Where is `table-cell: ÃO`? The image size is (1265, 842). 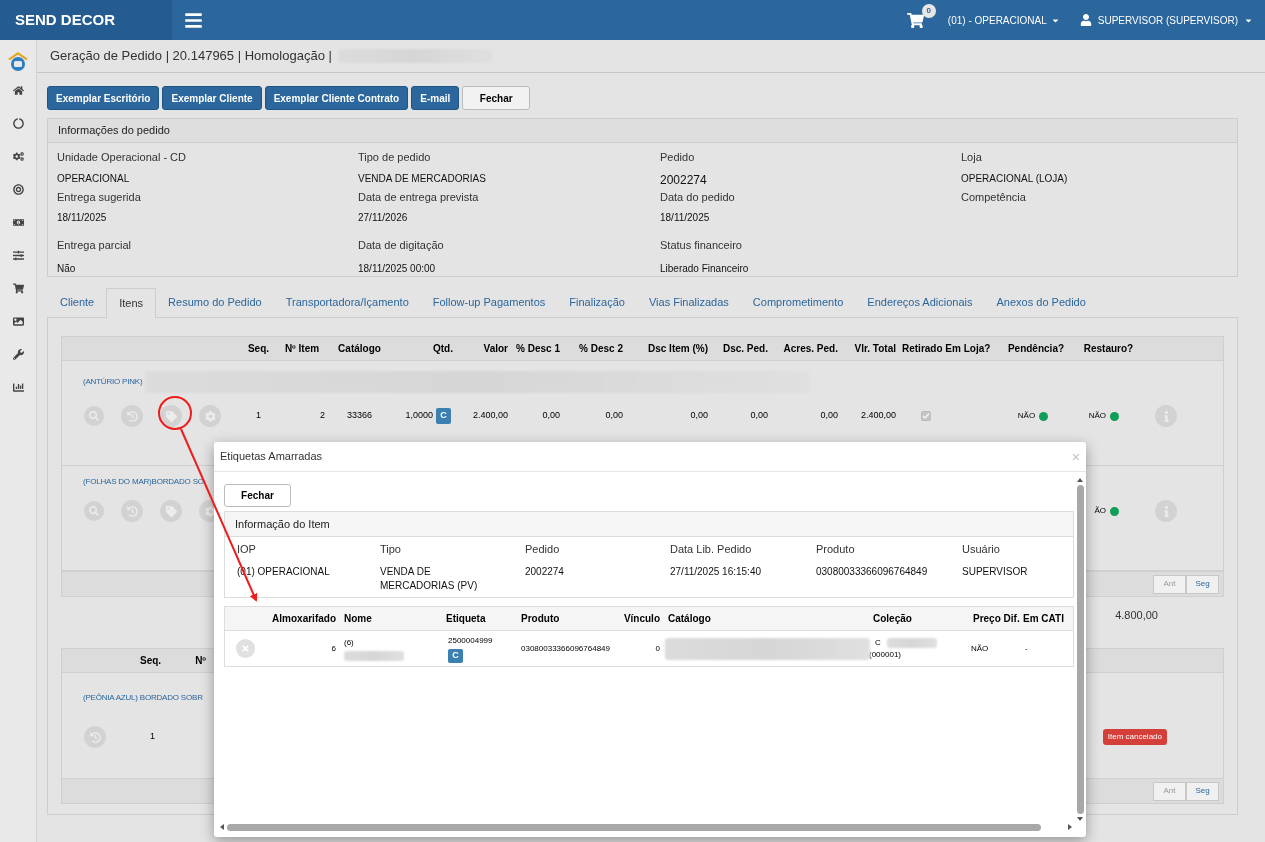
table-cell: ÃO is located at coordinates (1100, 511).